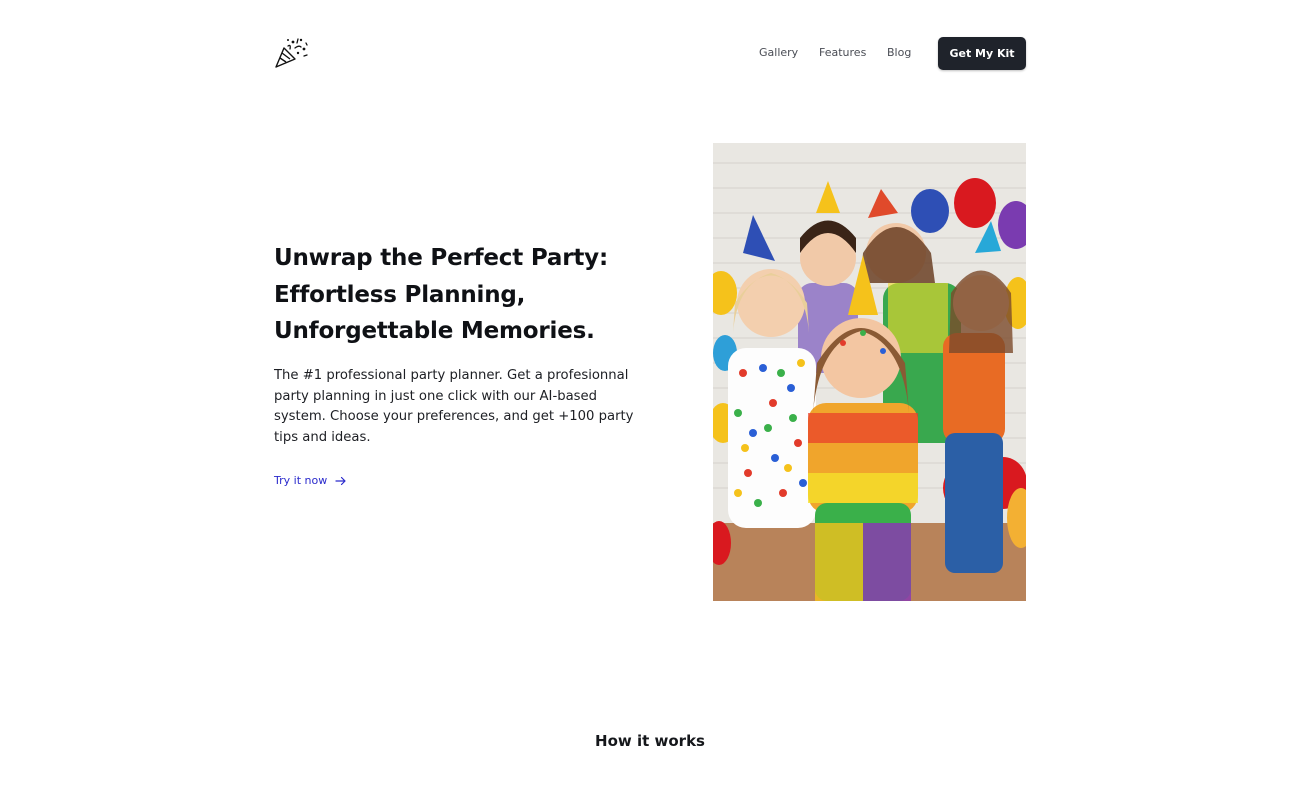 The image size is (1300, 788). I want to click on nav-link-features: Features, so click(842, 52).